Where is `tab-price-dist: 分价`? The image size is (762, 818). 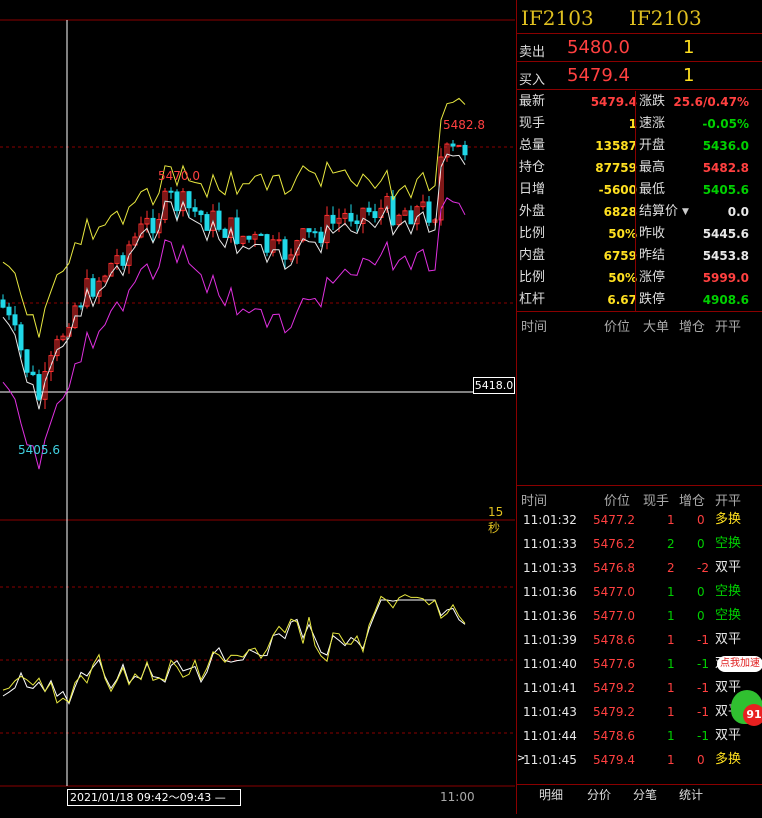
tab-price-dist: 分价 is located at coordinates (599, 794).